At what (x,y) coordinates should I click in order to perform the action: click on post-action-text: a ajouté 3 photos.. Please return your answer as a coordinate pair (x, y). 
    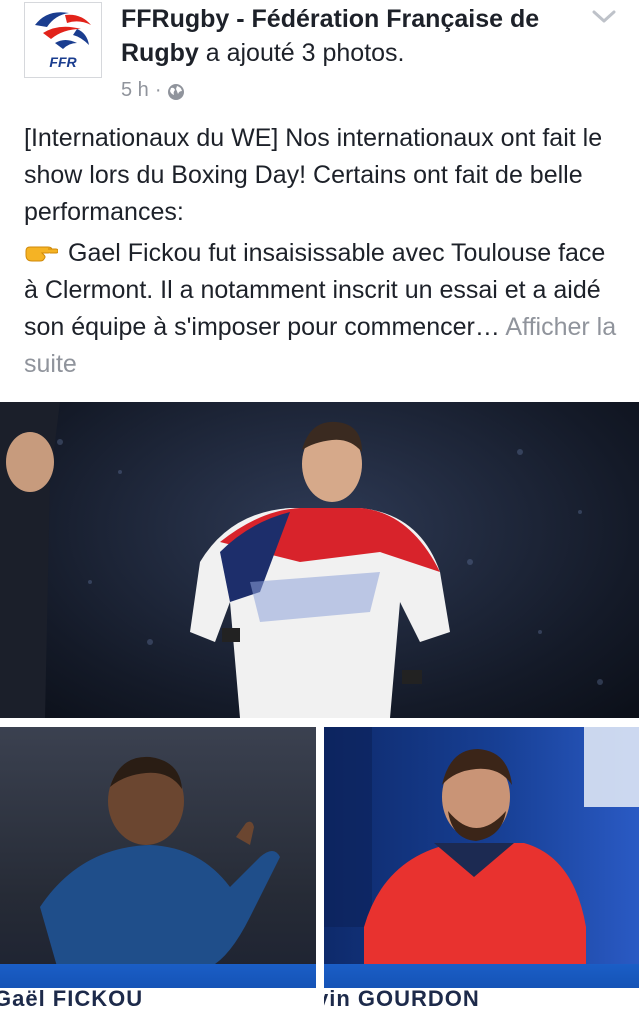
    Looking at the image, I should click on (301, 53).